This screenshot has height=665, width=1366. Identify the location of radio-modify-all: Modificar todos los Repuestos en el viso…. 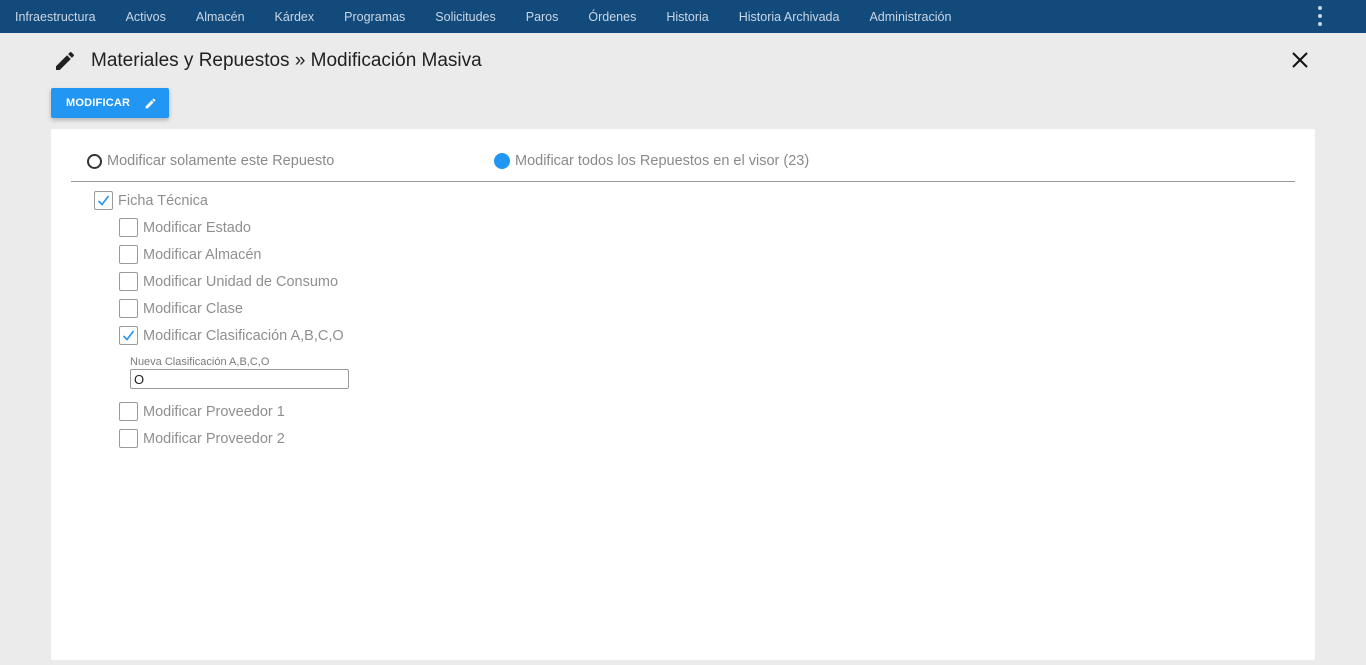
(651, 161).